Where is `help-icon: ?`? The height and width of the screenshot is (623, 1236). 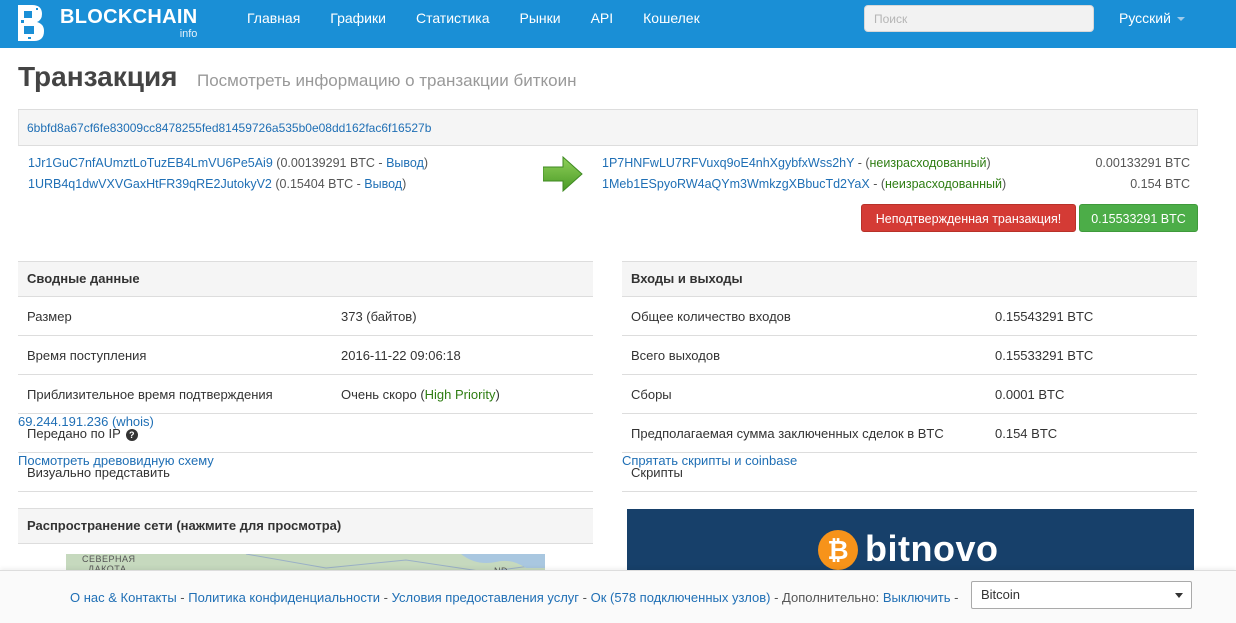
help-icon: ? is located at coordinates (131, 435).